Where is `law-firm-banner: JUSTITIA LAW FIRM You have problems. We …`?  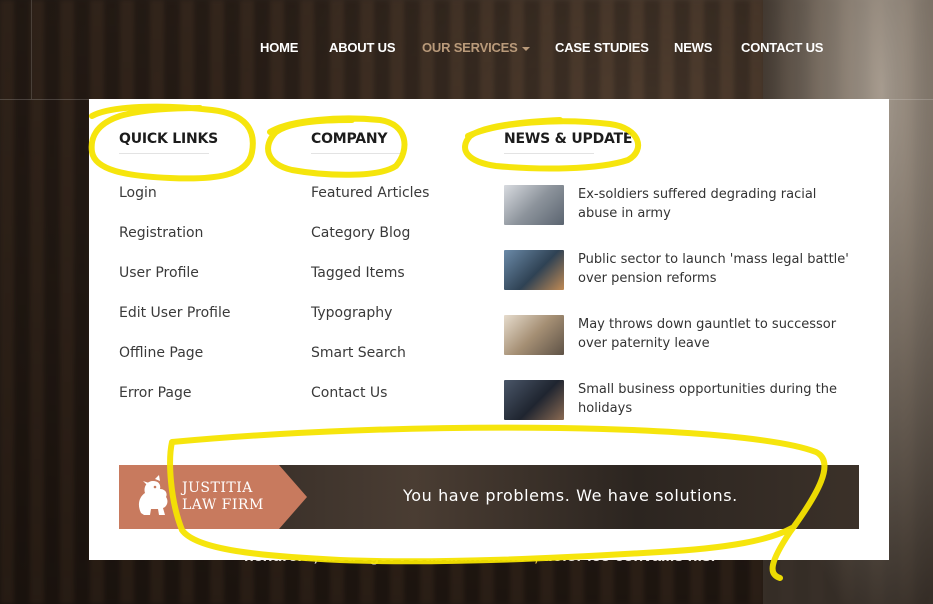 law-firm-banner: JUSTITIA LAW FIRM You have problems. We … is located at coordinates (489, 497).